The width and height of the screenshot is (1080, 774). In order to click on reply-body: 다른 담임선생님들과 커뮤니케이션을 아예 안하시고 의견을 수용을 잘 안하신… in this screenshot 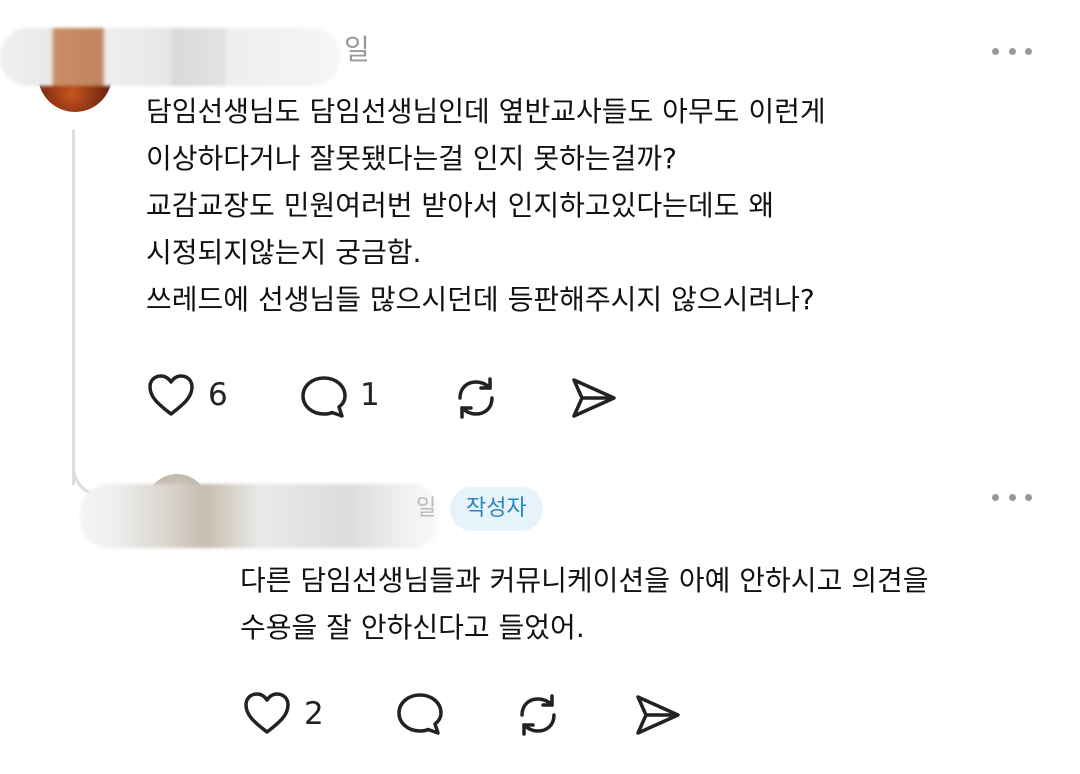, I will do `click(650, 604)`.